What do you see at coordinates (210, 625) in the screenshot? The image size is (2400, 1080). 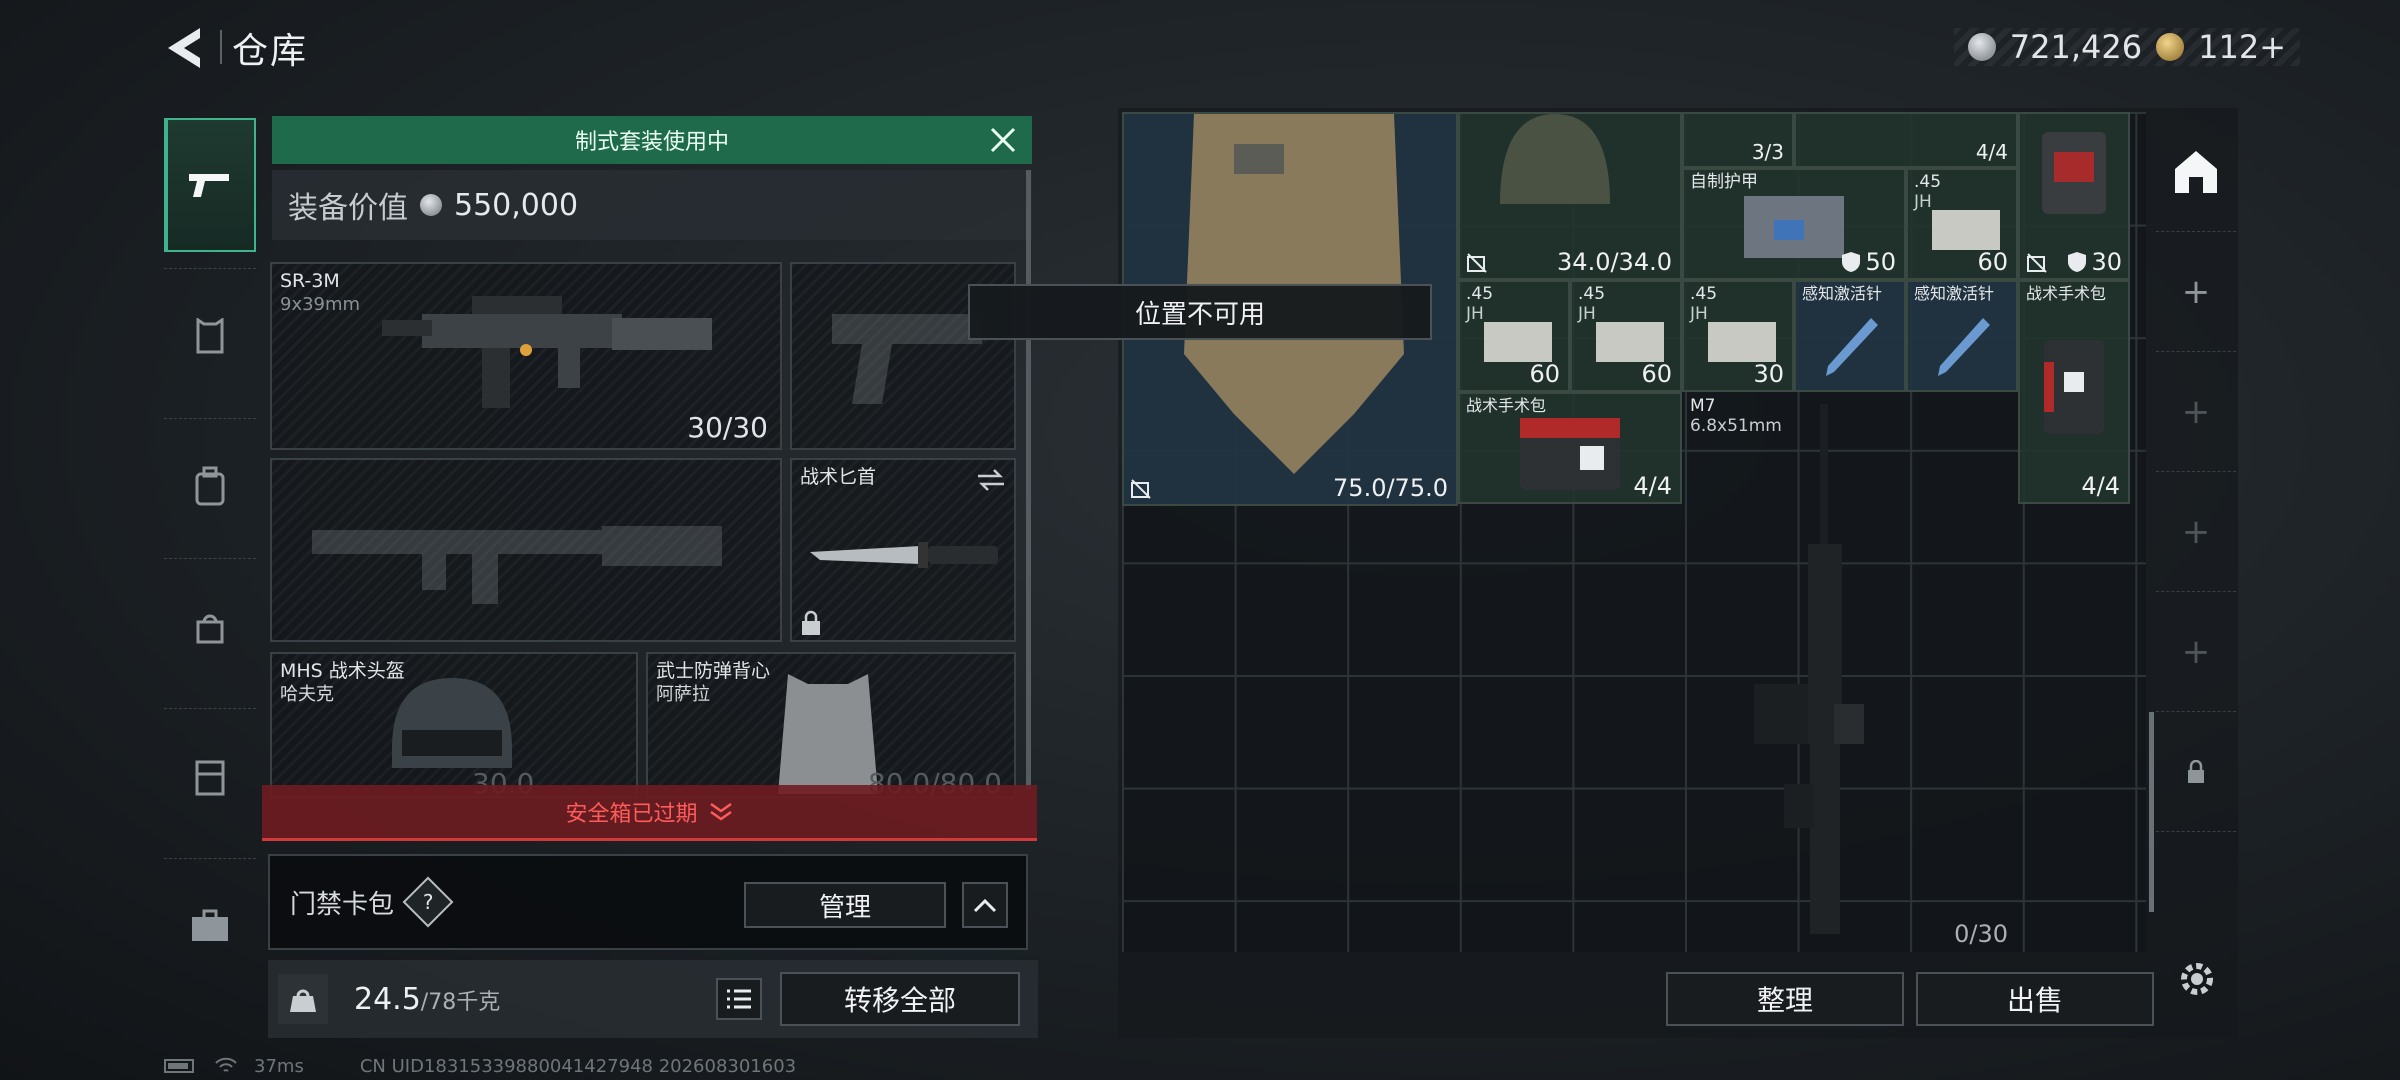 I see `rail-bag` at bounding box center [210, 625].